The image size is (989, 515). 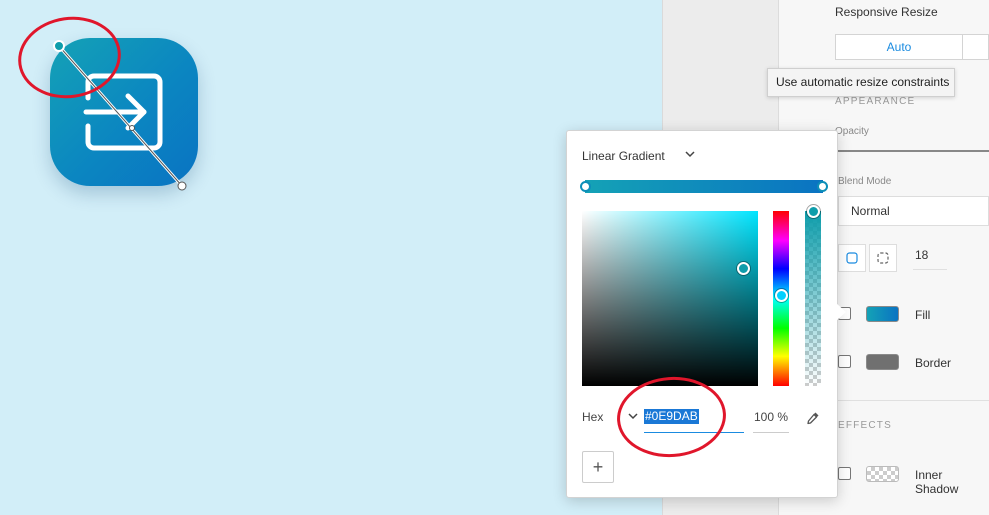 I want to click on eyedropper-icon, so click(x=813, y=418).